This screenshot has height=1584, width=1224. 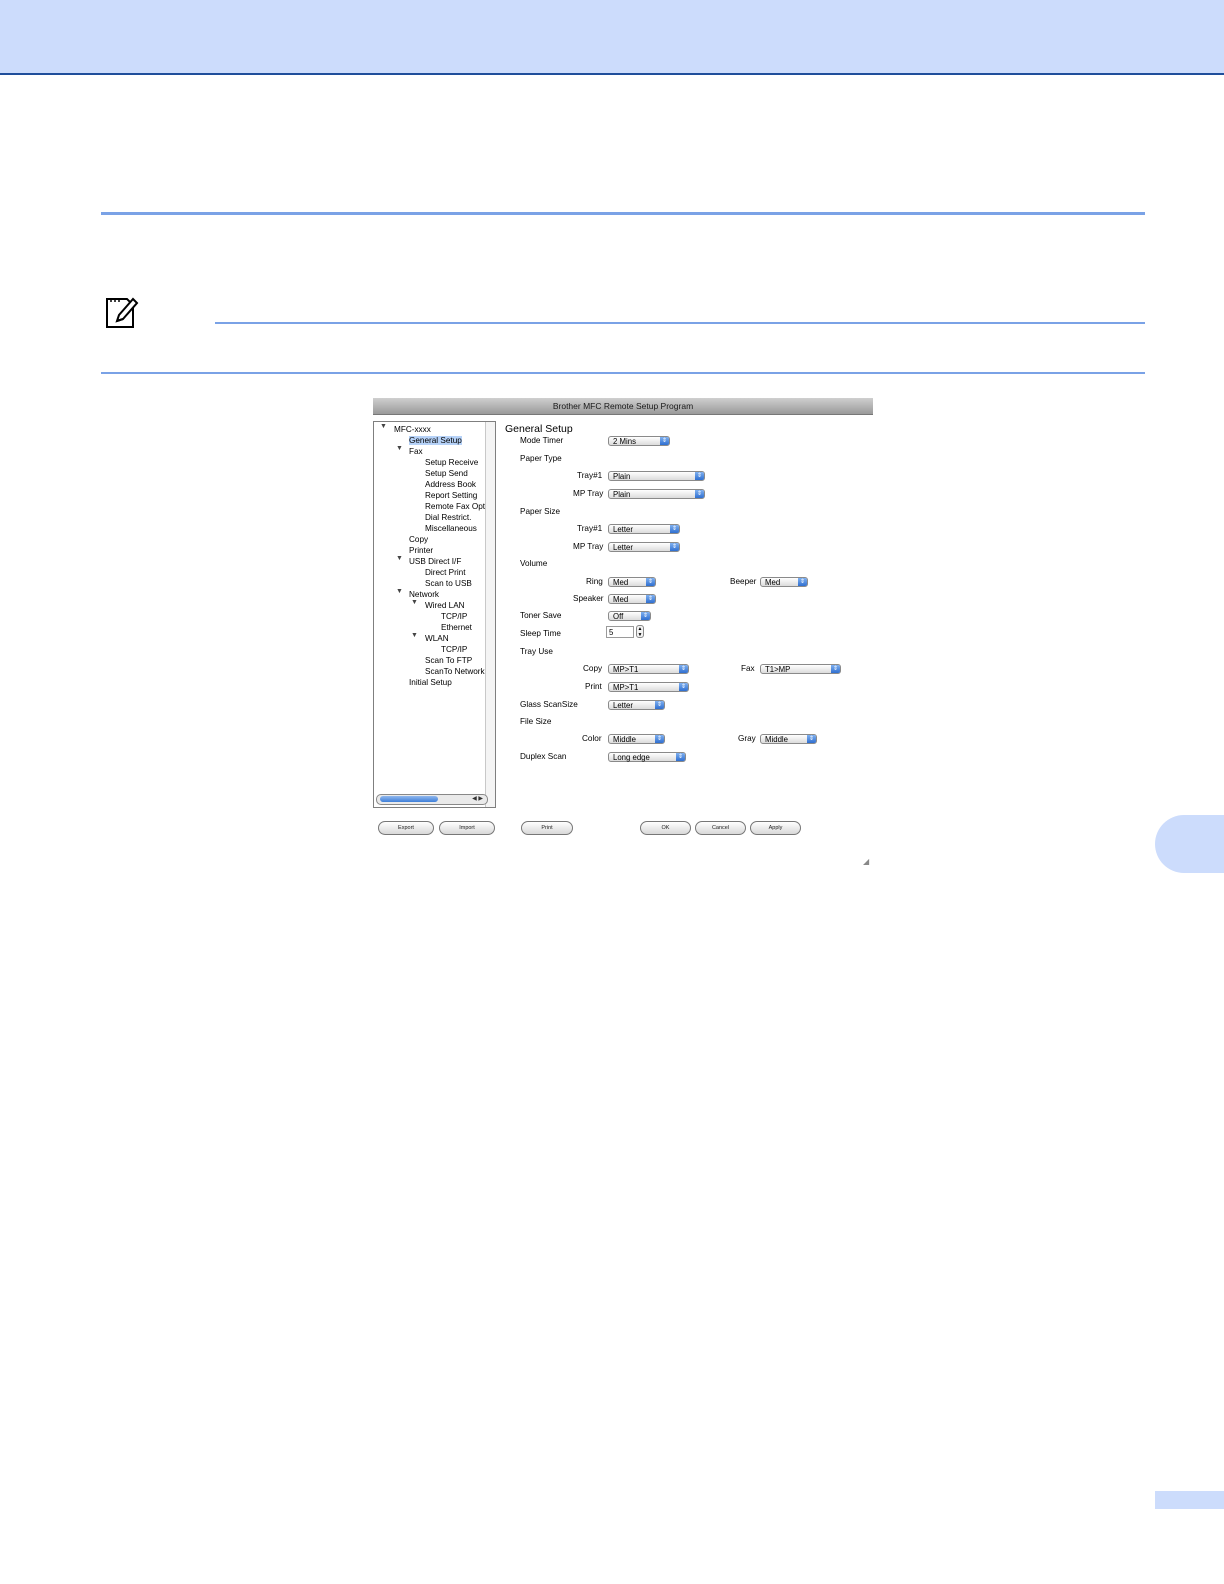 I want to click on tree-item-setup-receive: Setup Receive, so click(x=451, y=463).